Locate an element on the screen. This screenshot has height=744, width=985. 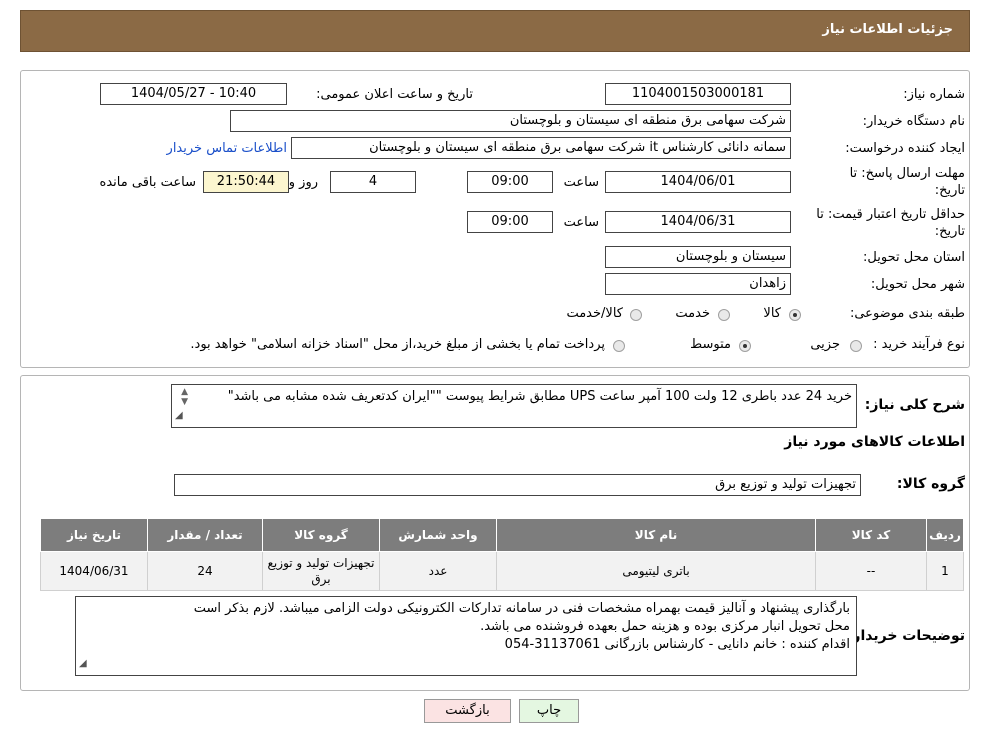
time-remaining-field: 21:50:44 is located at coordinates (246, 182).